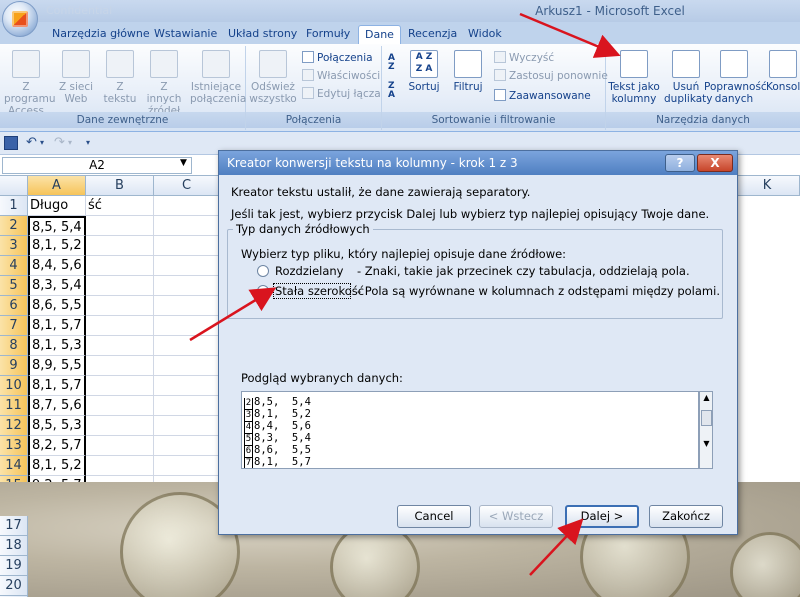 This screenshot has height=597, width=800. What do you see at coordinates (101, 34) in the screenshot?
I see `tab-home: Narzędzia główne` at bounding box center [101, 34].